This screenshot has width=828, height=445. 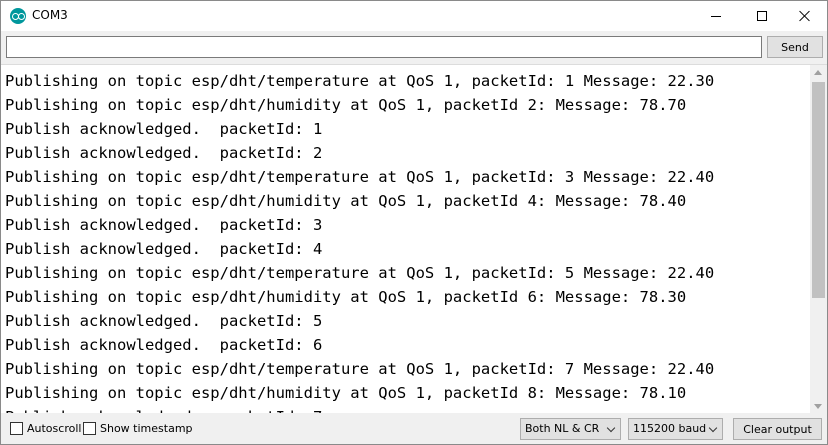 I want to click on serial-input, so click(x=384, y=47).